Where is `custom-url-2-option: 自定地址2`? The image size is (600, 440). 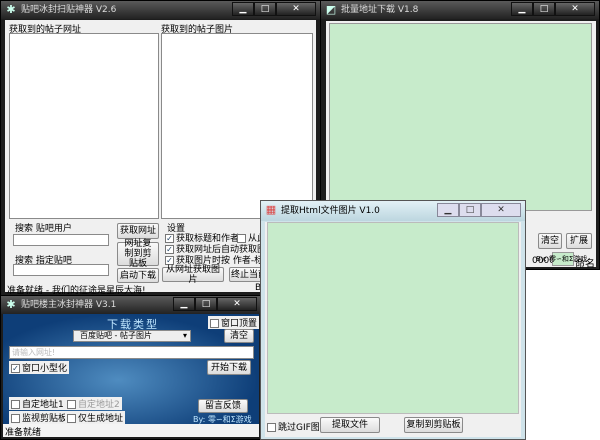 custom-url-2-option: 自定地址2 is located at coordinates (93, 403).